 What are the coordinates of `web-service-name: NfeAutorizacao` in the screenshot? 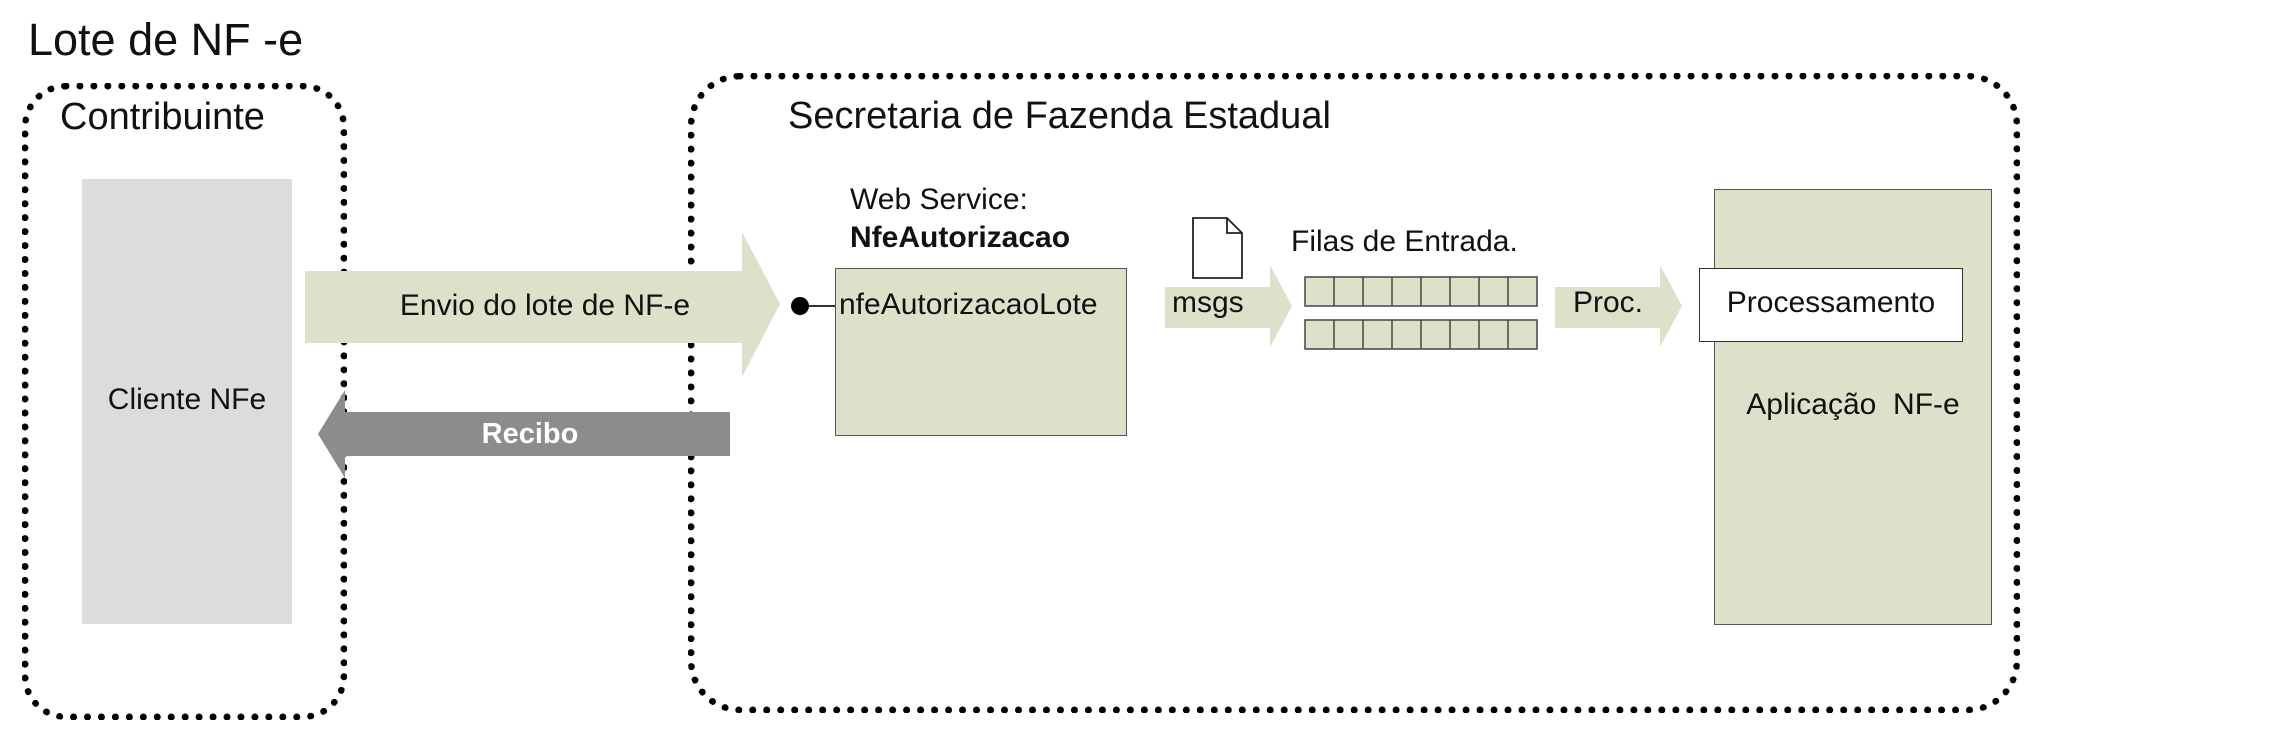 It's located at (960, 237).